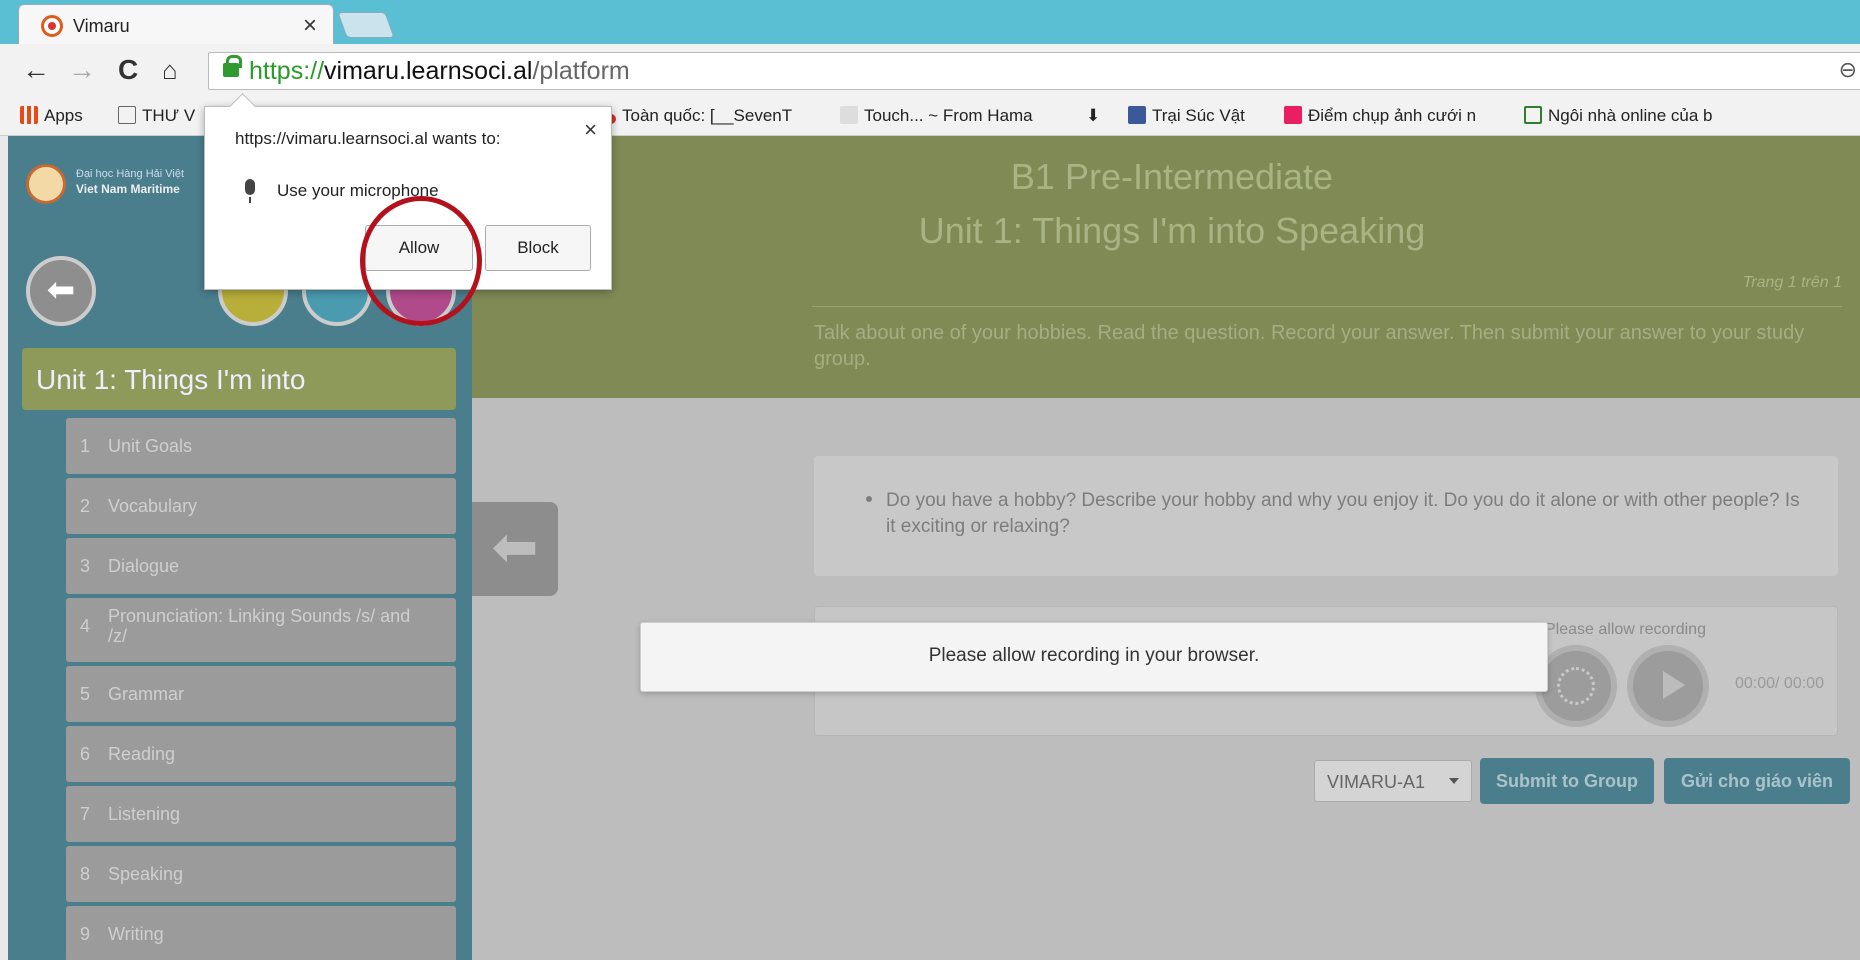 The height and width of the screenshot is (960, 1860). What do you see at coordinates (1172, 230) in the screenshot?
I see `activity-title: Unit 1: Things I'm into Speaking` at bounding box center [1172, 230].